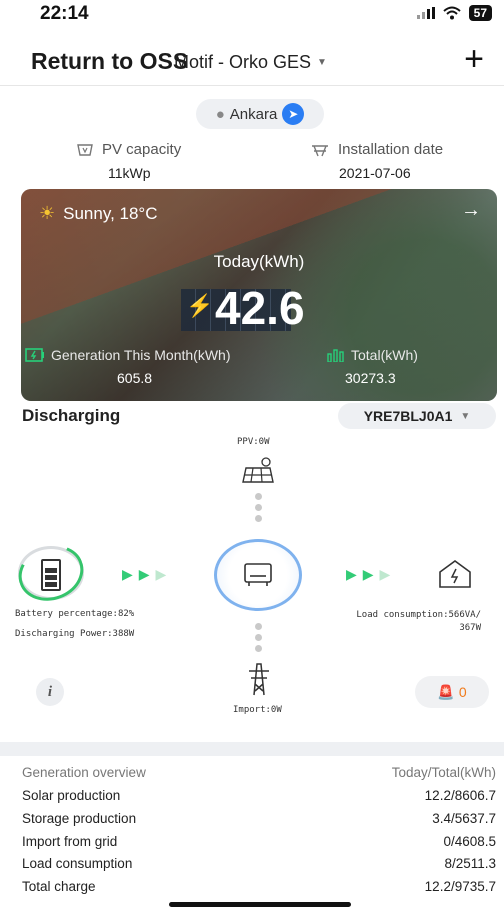 The height and width of the screenshot is (911, 504). What do you see at coordinates (147, 574) in the screenshot?
I see `battery-flow-arrows: ▶▶▶` at bounding box center [147, 574].